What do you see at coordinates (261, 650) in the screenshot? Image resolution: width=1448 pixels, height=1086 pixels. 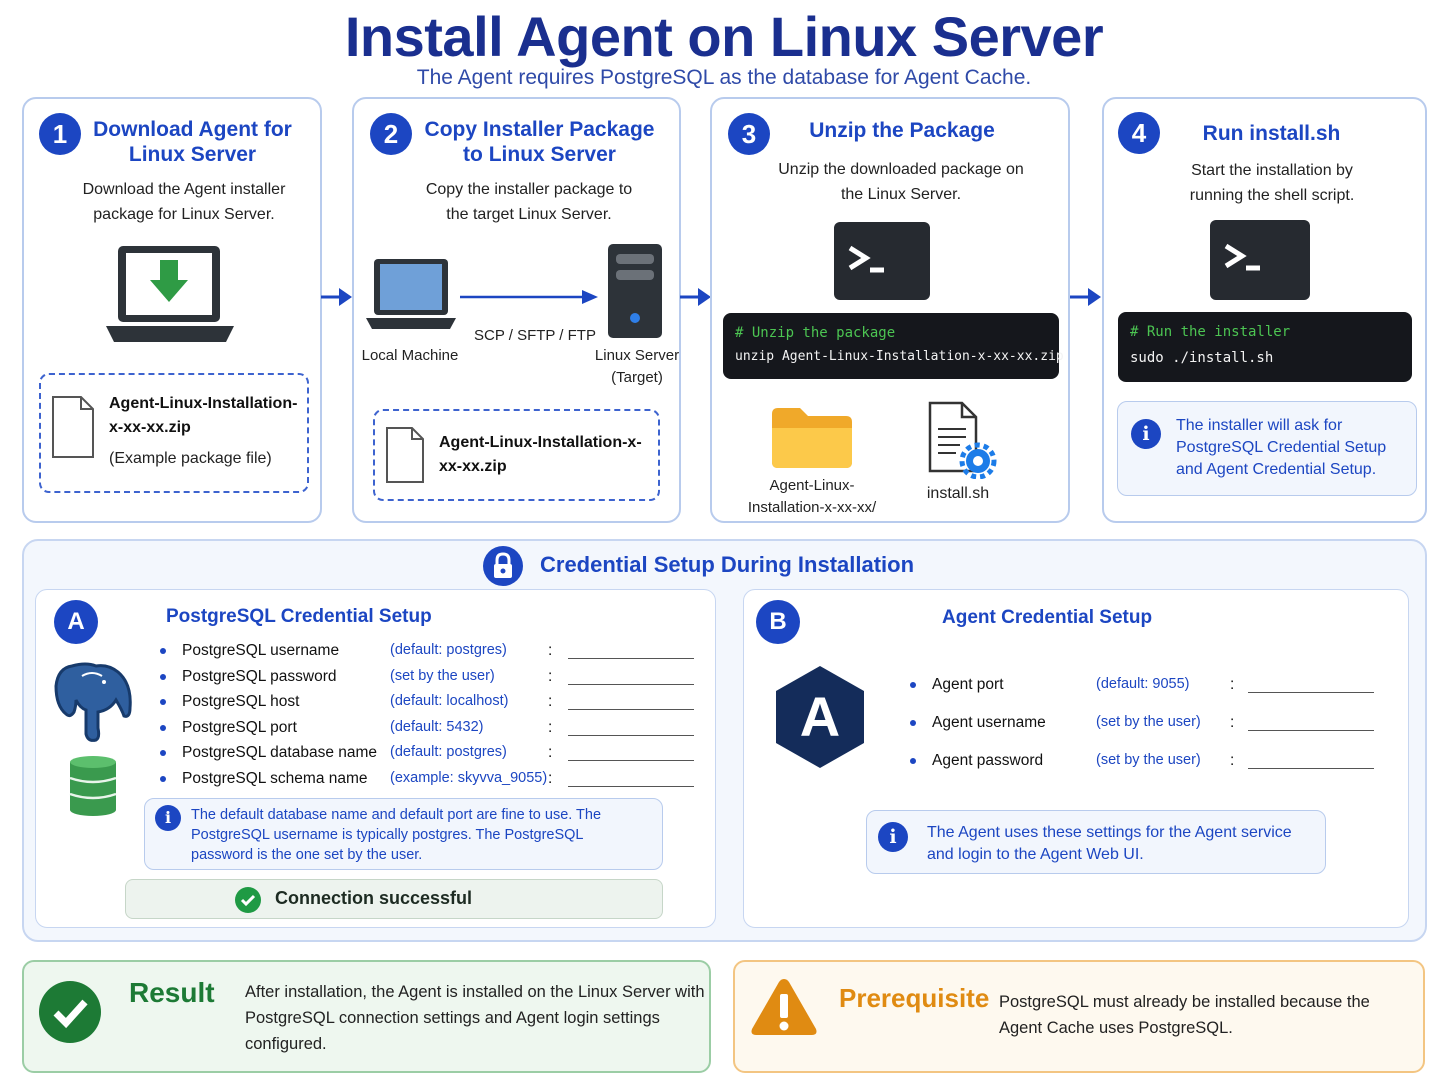 I see `field-name: PostgreSQL username` at bounding box center [261, 650].